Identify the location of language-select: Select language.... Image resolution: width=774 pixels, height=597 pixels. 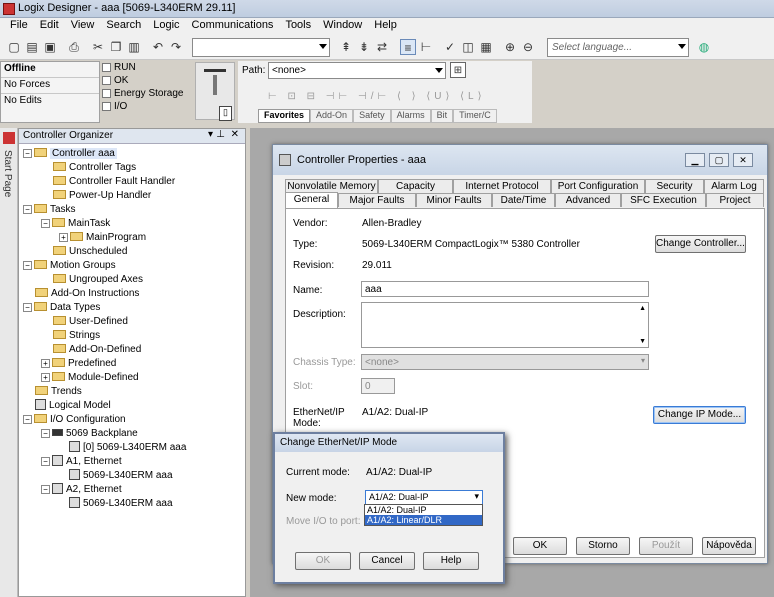
(618, 47).